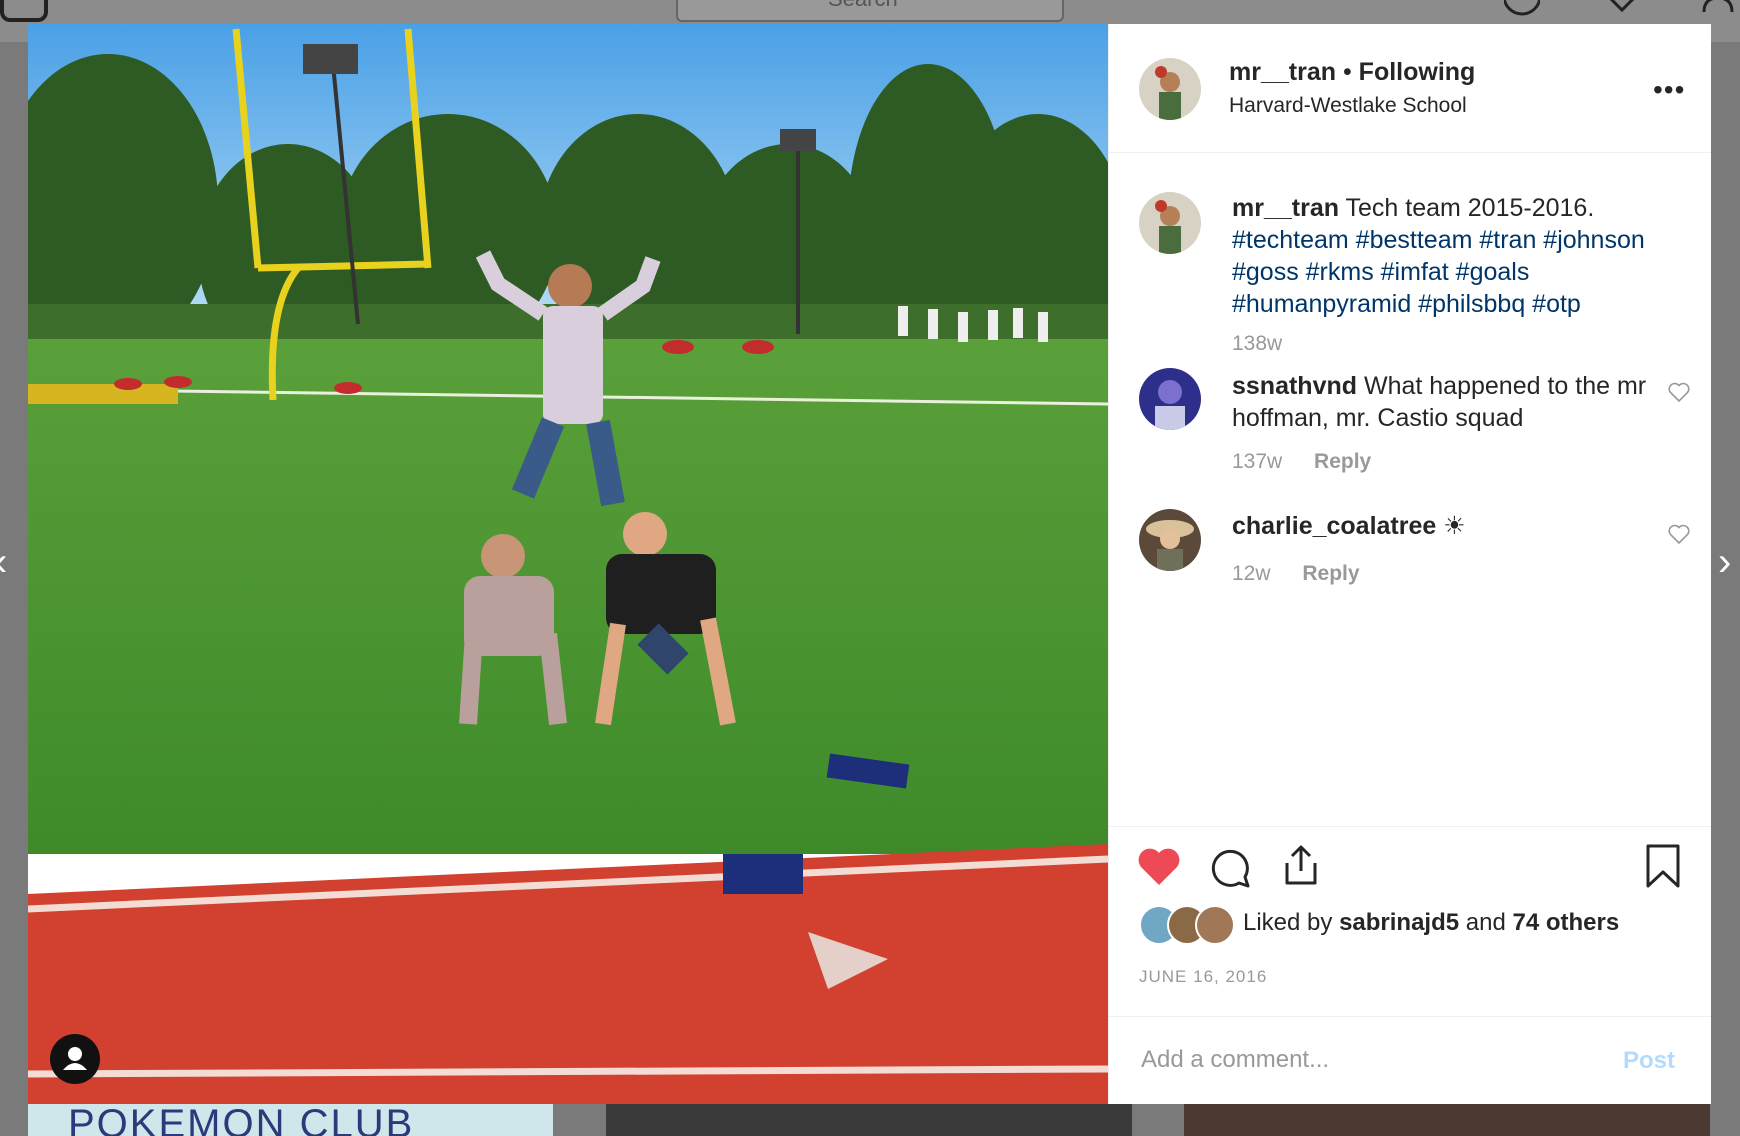 The width and height of the screenshot is (1740, 1136). I want to click on comment-icon, so click(1230, 868).